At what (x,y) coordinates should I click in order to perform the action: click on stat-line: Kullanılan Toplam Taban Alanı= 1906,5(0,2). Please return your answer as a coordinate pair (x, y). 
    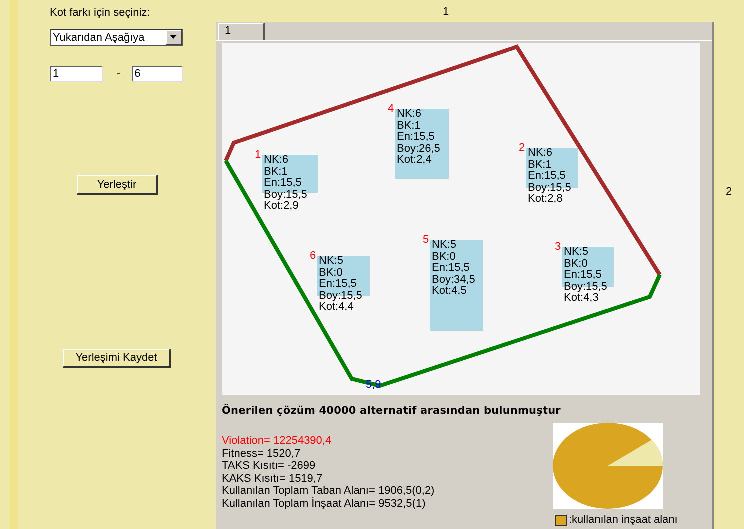
    Looking at the image, I should click on (329, 491).